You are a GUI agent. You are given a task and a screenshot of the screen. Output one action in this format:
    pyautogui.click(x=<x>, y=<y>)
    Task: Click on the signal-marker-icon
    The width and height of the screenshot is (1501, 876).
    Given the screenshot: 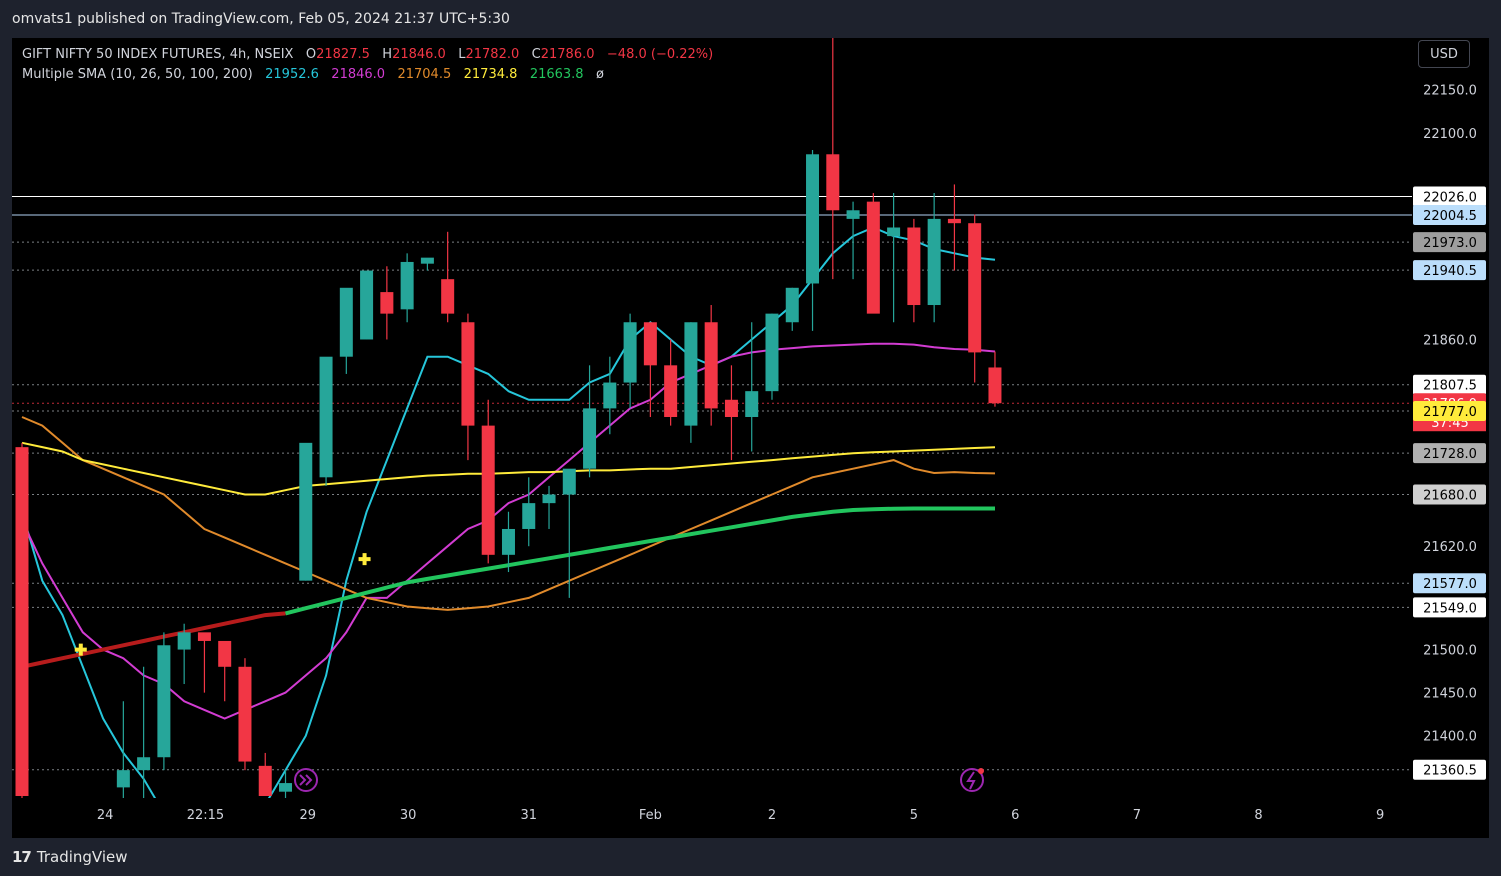 What is the action you would take?
    pyautogui.click(x=364, y=559)
    